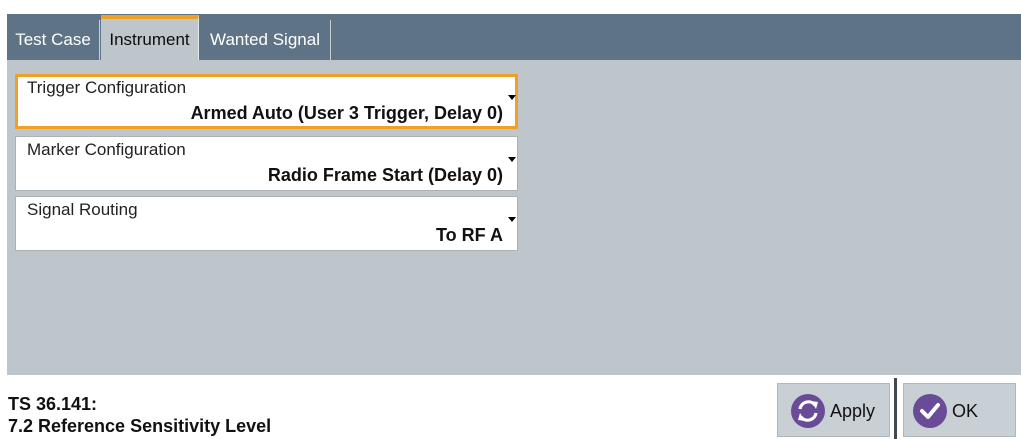 The height and width of the screenshot is (439, 1021). I want to click on marker-configuration-label: Marker Configuration, so click(106, 149).